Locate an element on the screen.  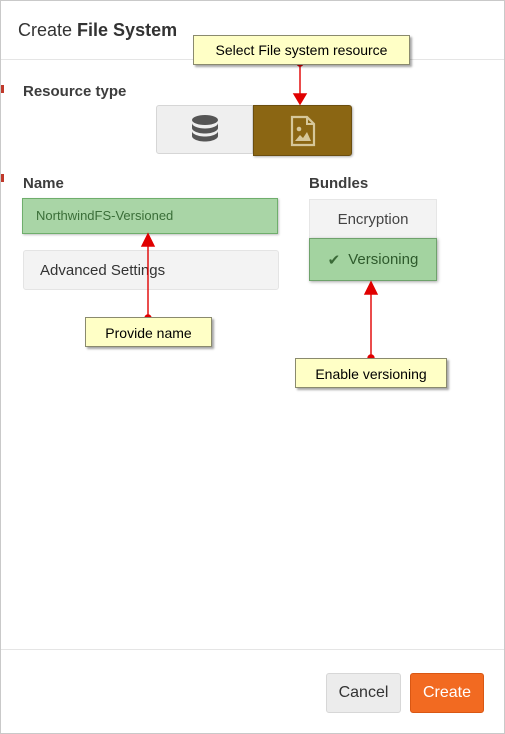
arrow-head-name is located at coordinates (148, 239).